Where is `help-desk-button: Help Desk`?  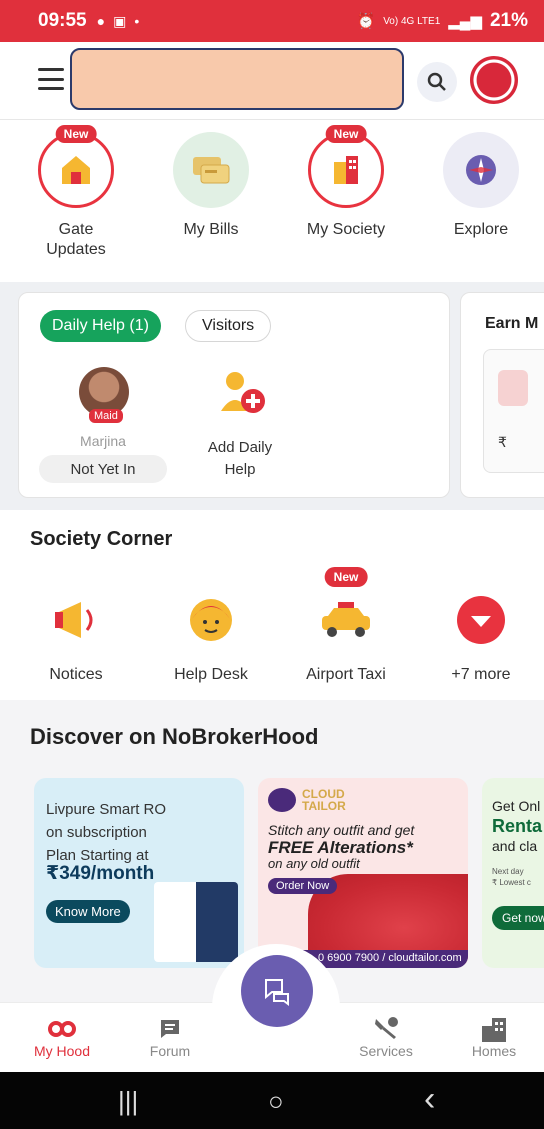
help-desk-button: Help Desk is located at coordinates (211, 636).